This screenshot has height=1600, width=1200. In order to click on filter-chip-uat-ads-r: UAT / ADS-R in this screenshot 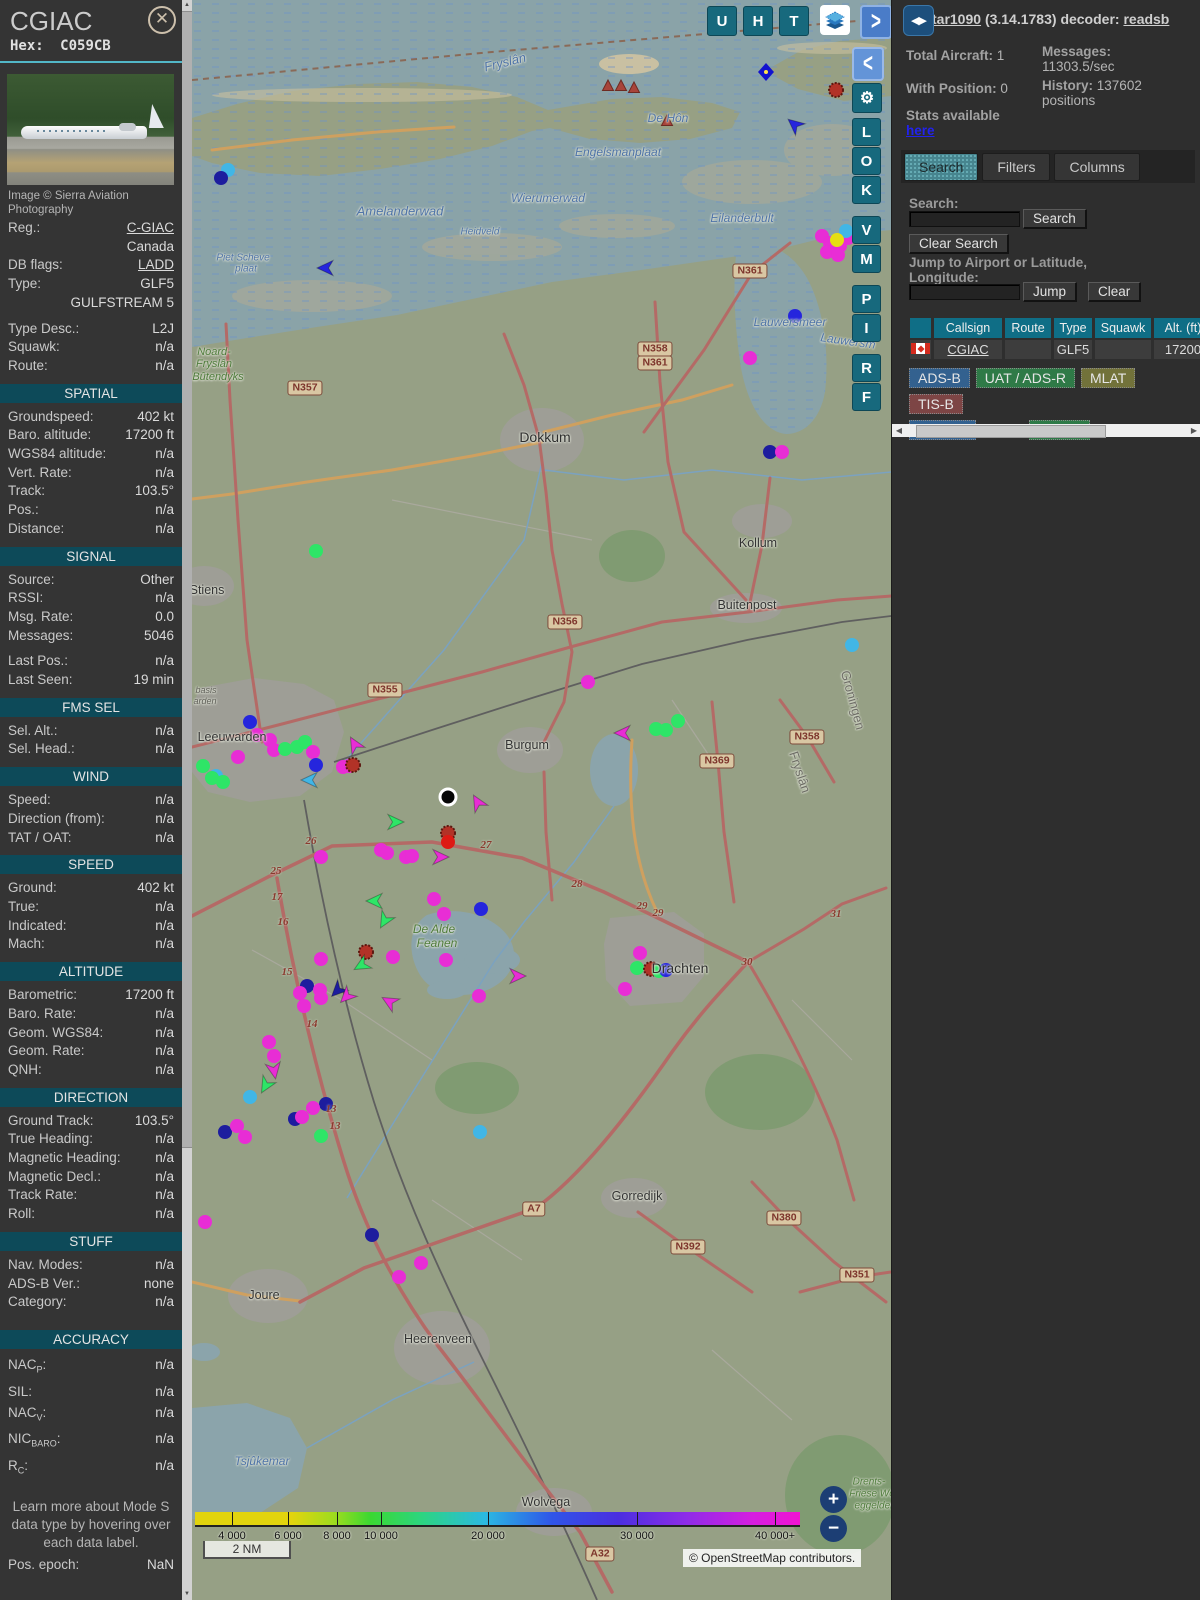, I will do `click(1025, 378)`.